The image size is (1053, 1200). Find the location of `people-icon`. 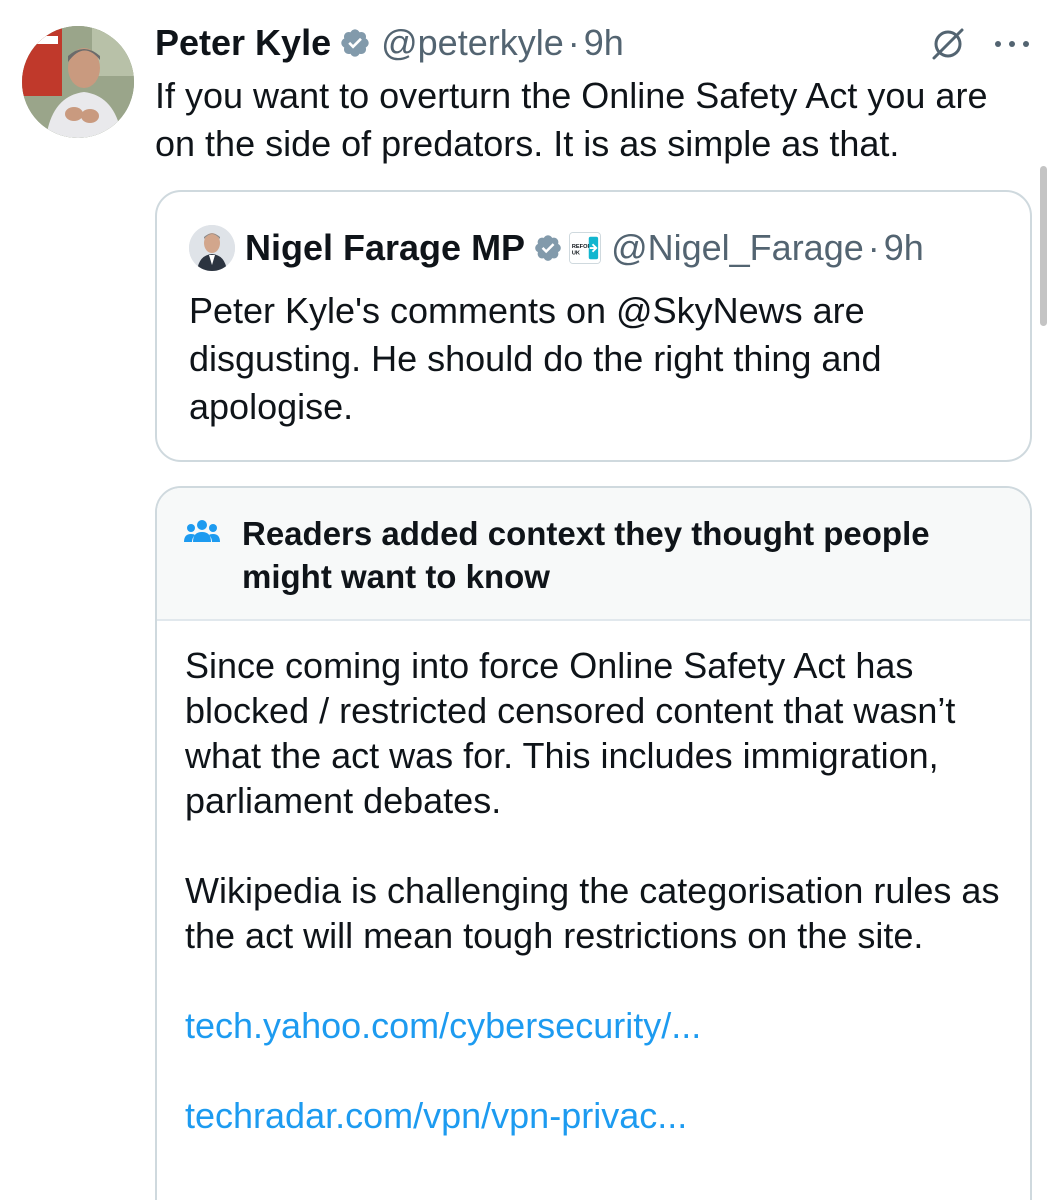

people-icon is located at coordinates (202, 531).